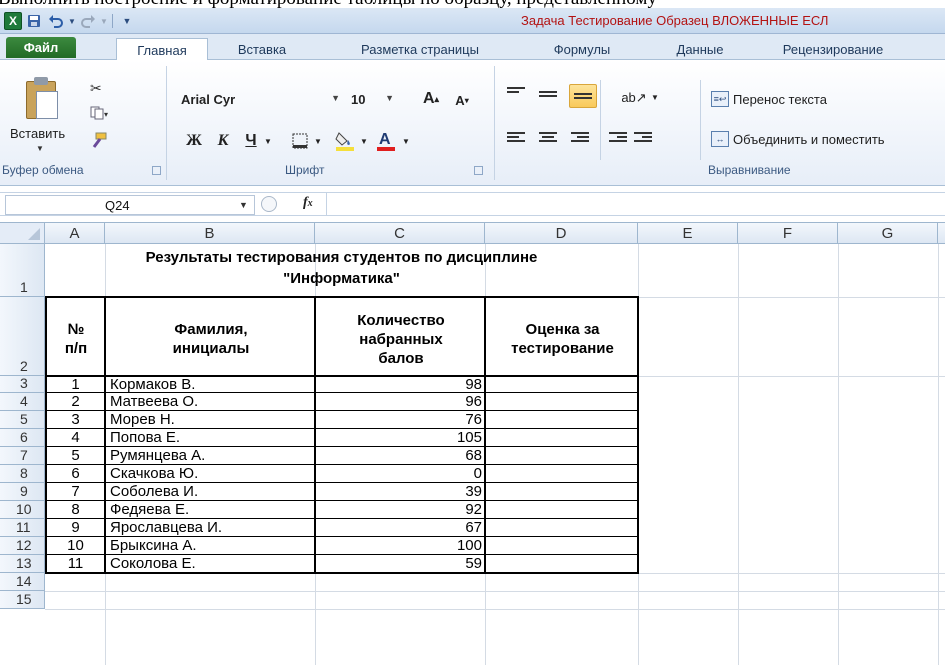 The height and width of the screenshot is (665, 945). What do you see at coordinates (127, 21) in the screenshot?
I see `customize-qat-icon: ▼` at bounding box center [127, 21].